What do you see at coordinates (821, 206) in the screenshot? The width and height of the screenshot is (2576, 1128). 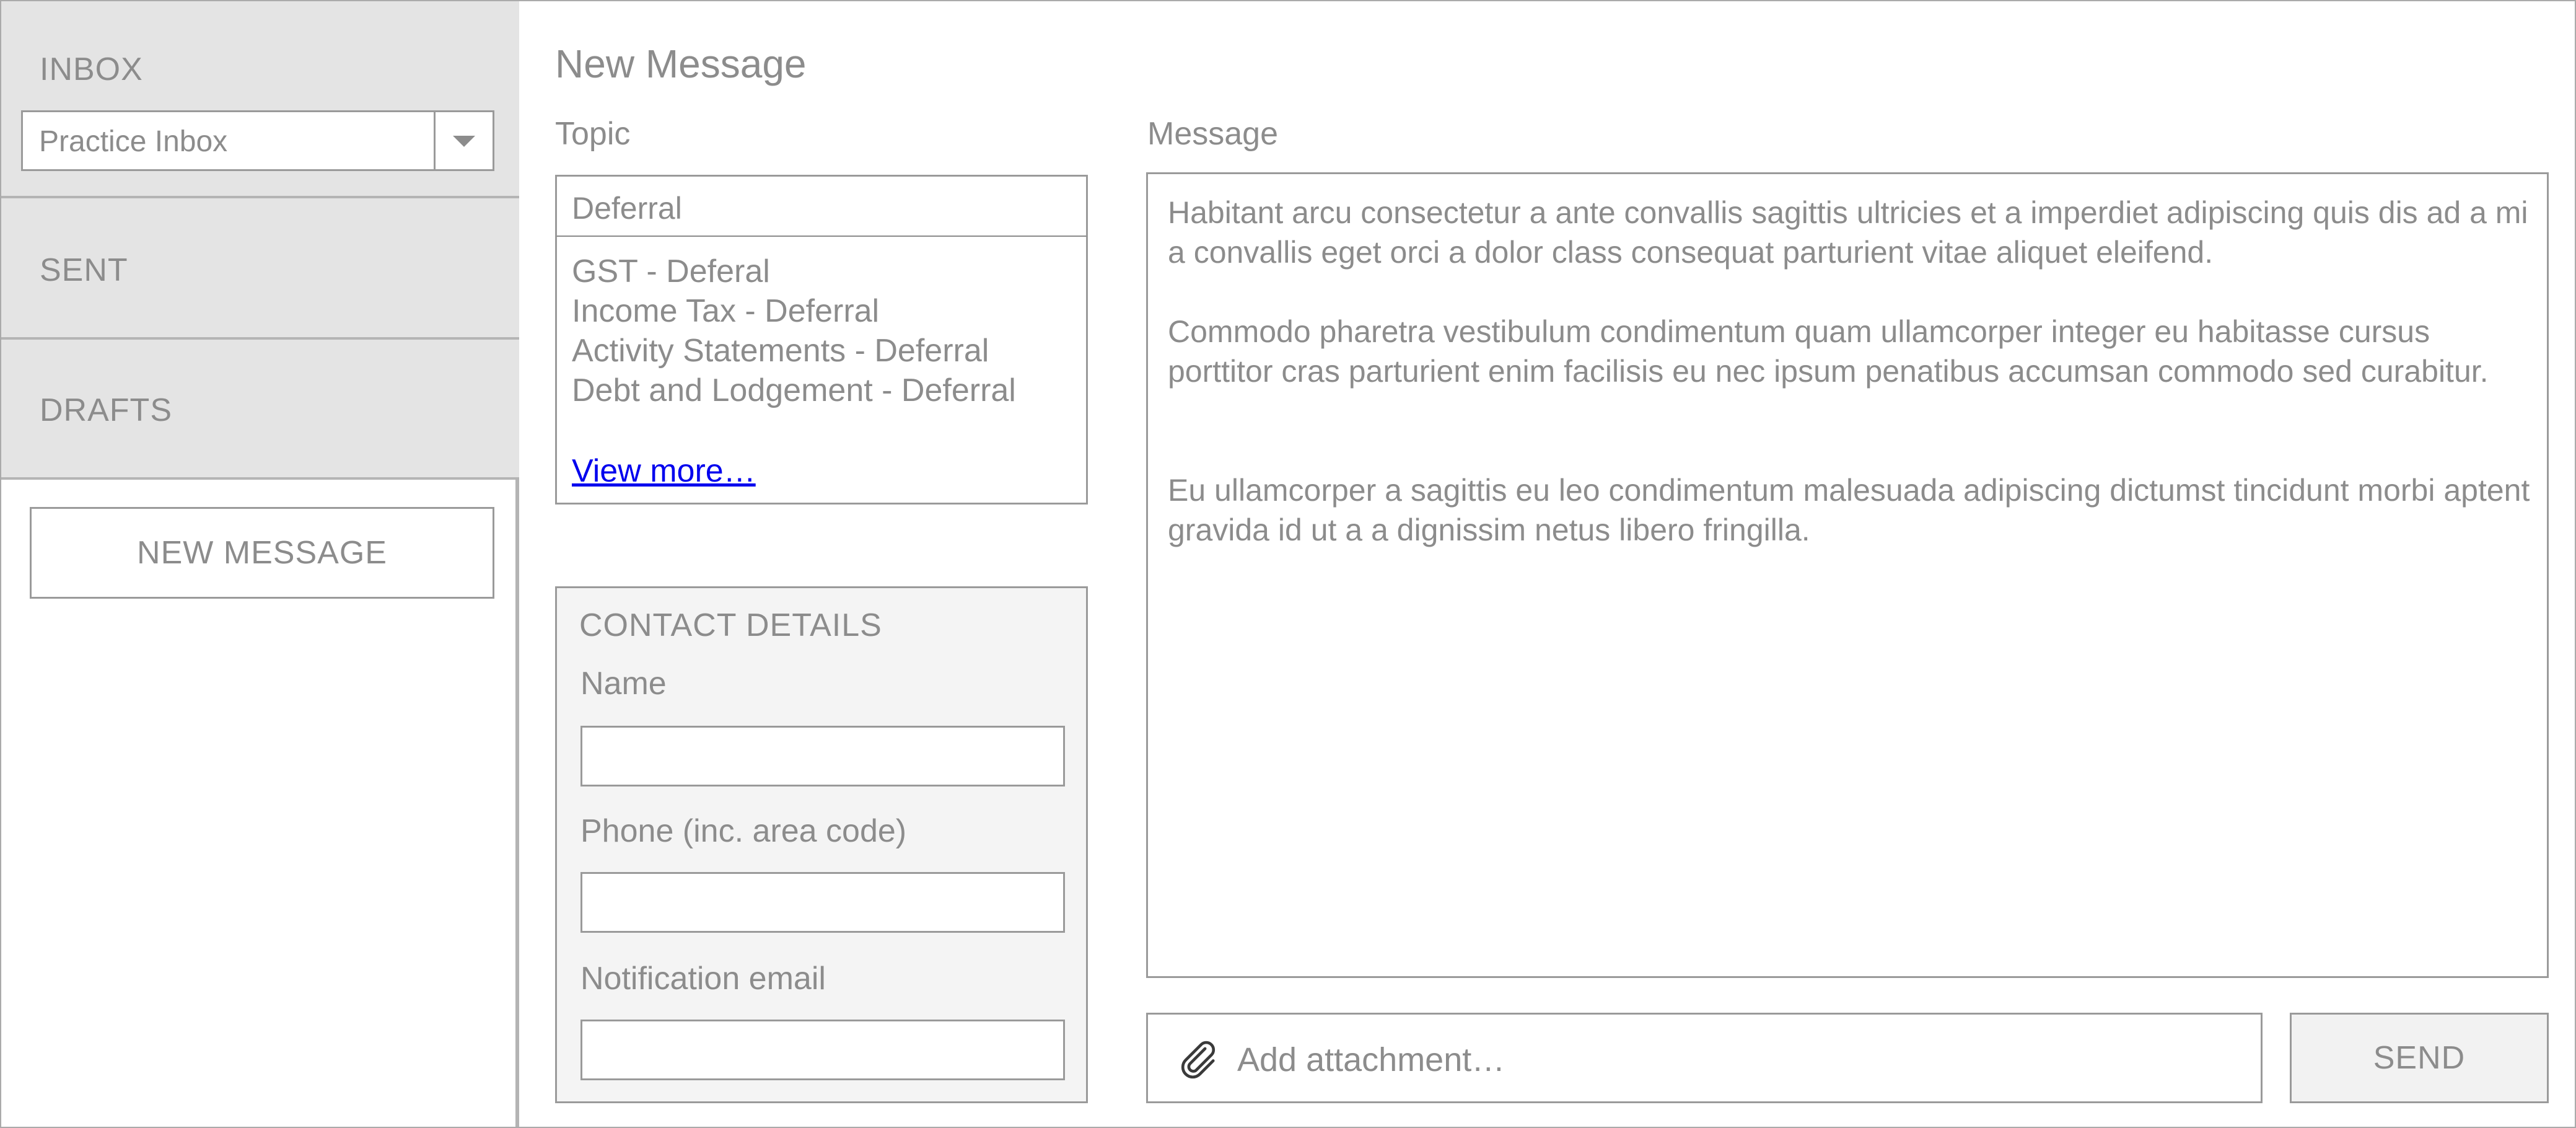 I see `topic-input: Deferral` at bounding box center [821, 206].